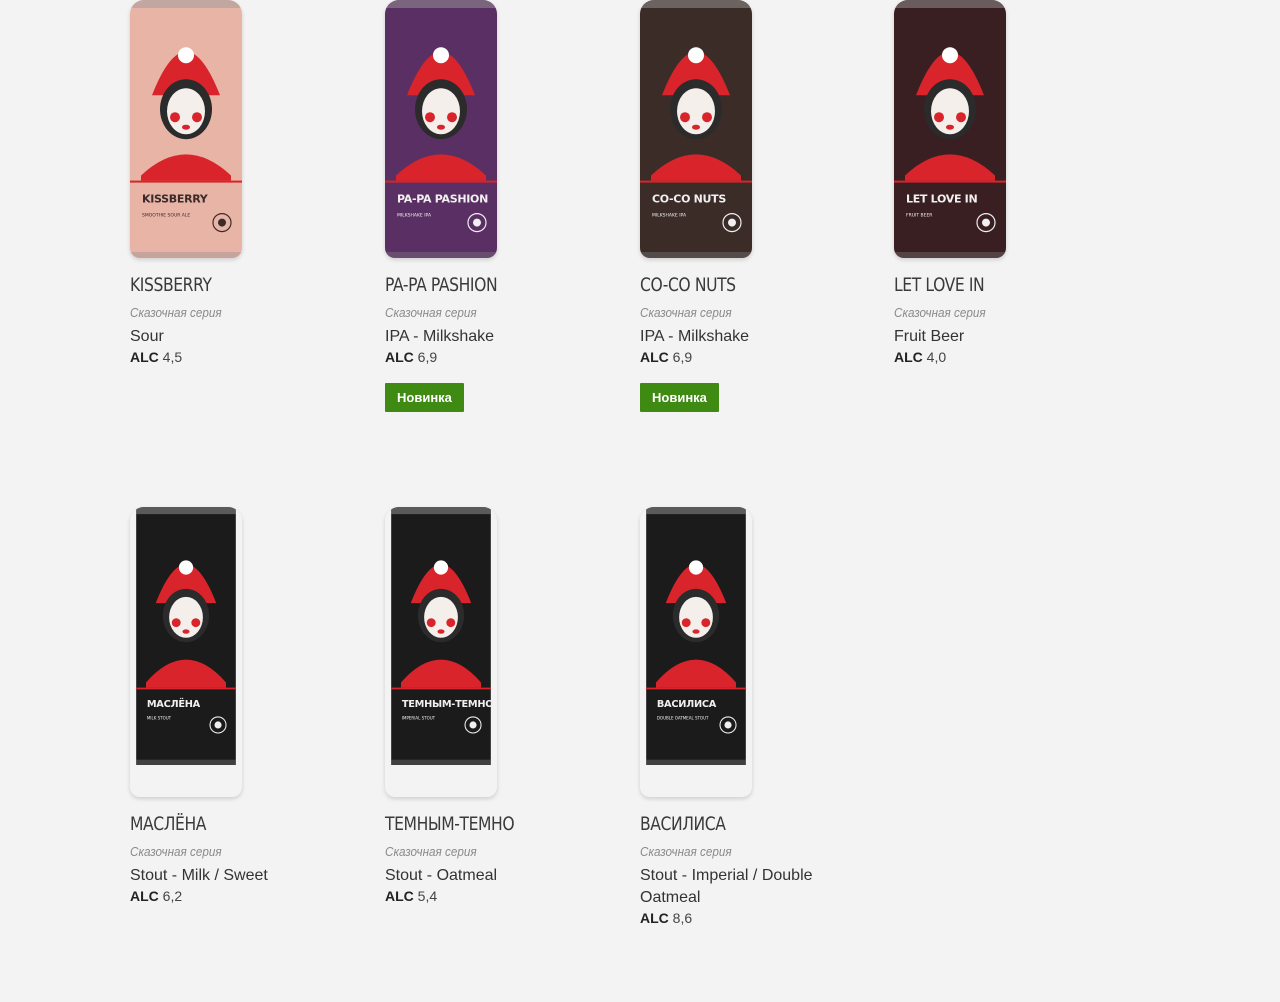 This screenshot has width=1280, height=1002. I want to click on can-label-text: ТЕМНЫМ-ТЕМНО, so click(447, 704).